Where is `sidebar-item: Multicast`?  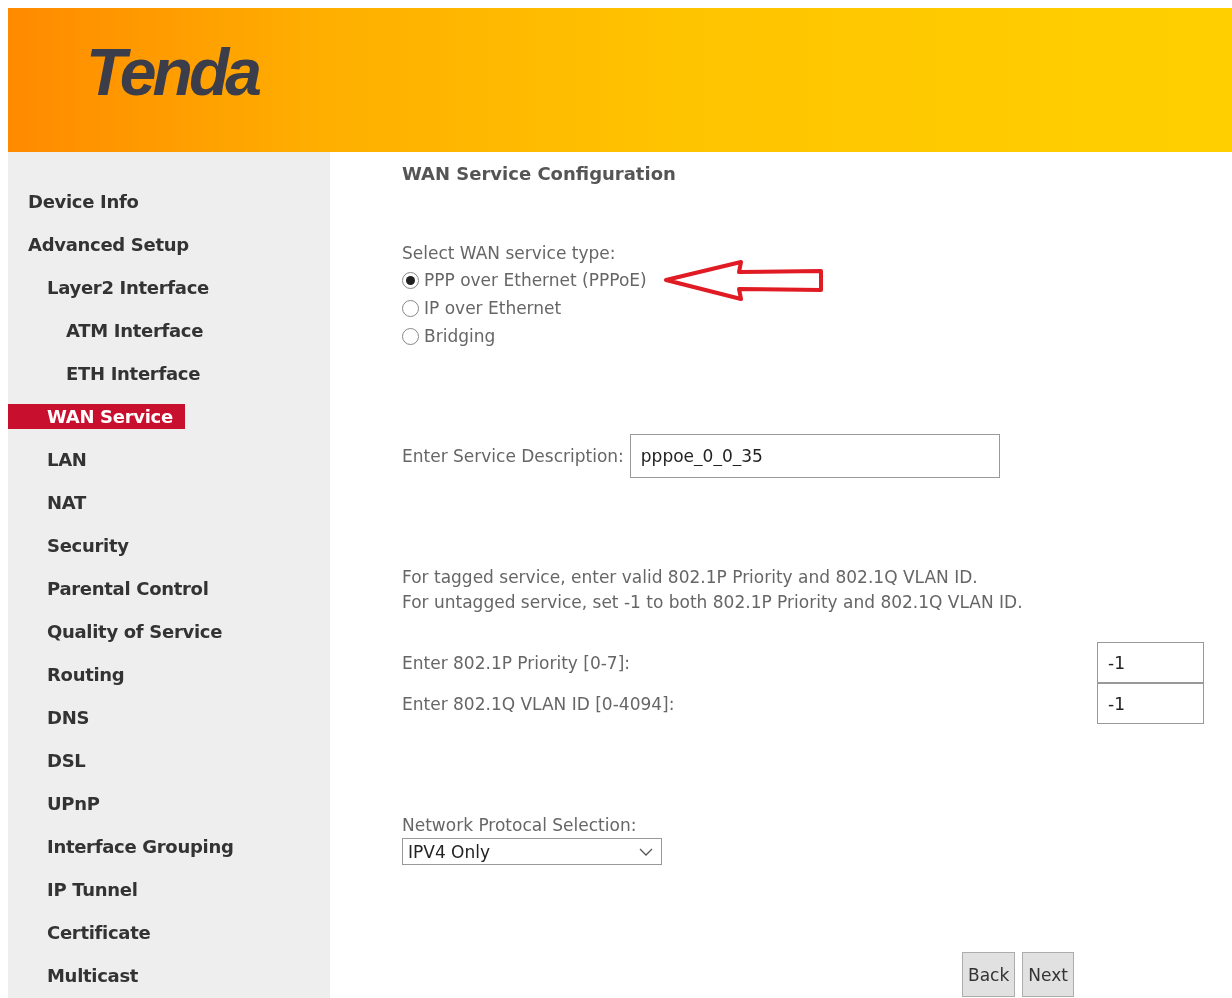
sidebar-item: Multicast is located at coordinates (79, 975).